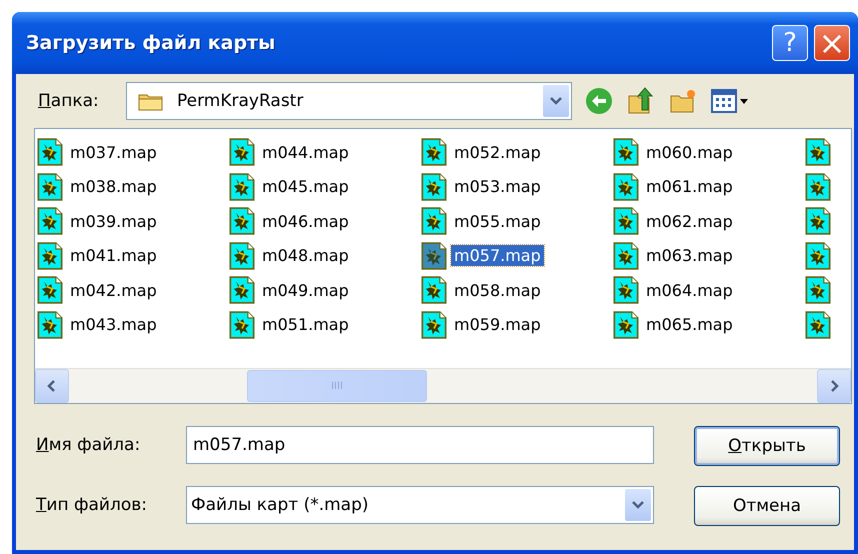 This screenshot has height=554, width=858. What do you see at coordinates (420, 505) in the screenshot?
I see `file-type-dropdown: Файлы карт (*.map)` at bounding box center [420, 505].